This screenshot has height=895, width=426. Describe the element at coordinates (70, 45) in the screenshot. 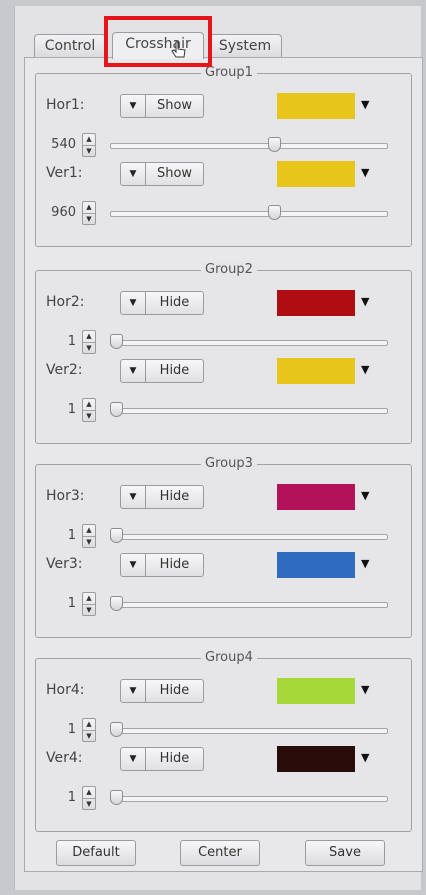

I see `tab-control: Control` at that location.